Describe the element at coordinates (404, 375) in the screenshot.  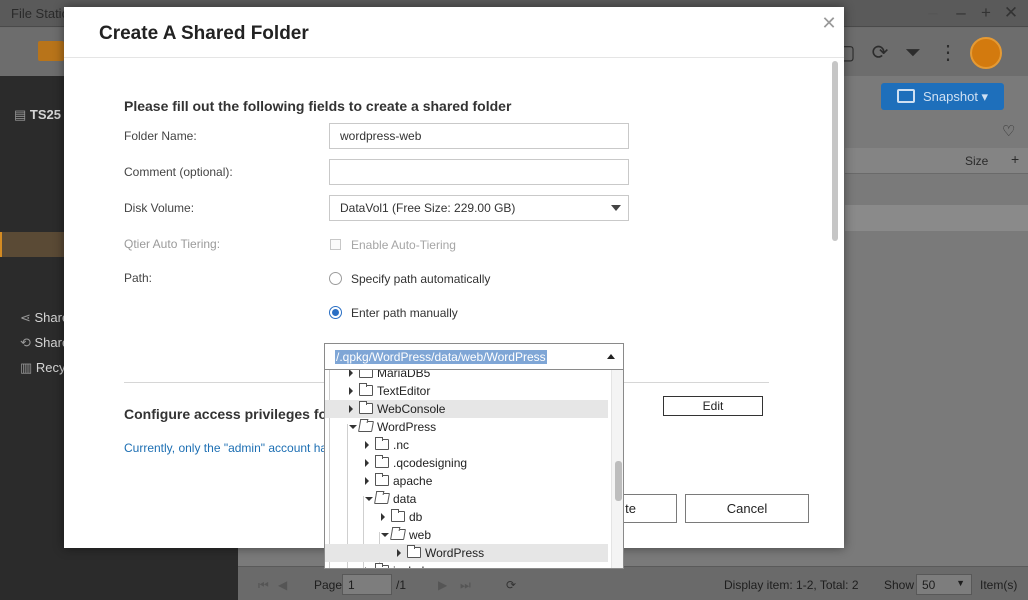
I see `tree-item-label: MariaDB5` at that location.